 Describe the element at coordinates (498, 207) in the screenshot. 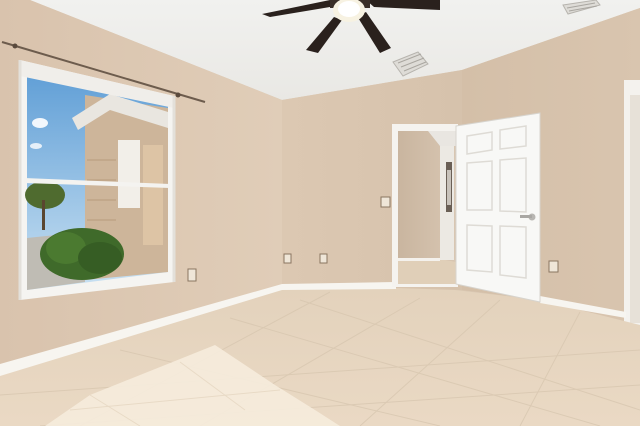

I see `open-door` at that location.